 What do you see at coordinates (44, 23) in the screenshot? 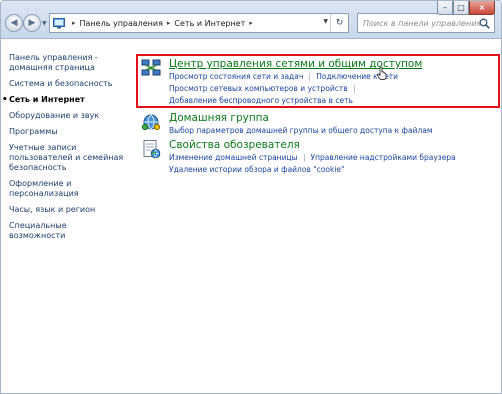
I see `recent-pages-dropdown: ▼` at bounding box center [44, 23].